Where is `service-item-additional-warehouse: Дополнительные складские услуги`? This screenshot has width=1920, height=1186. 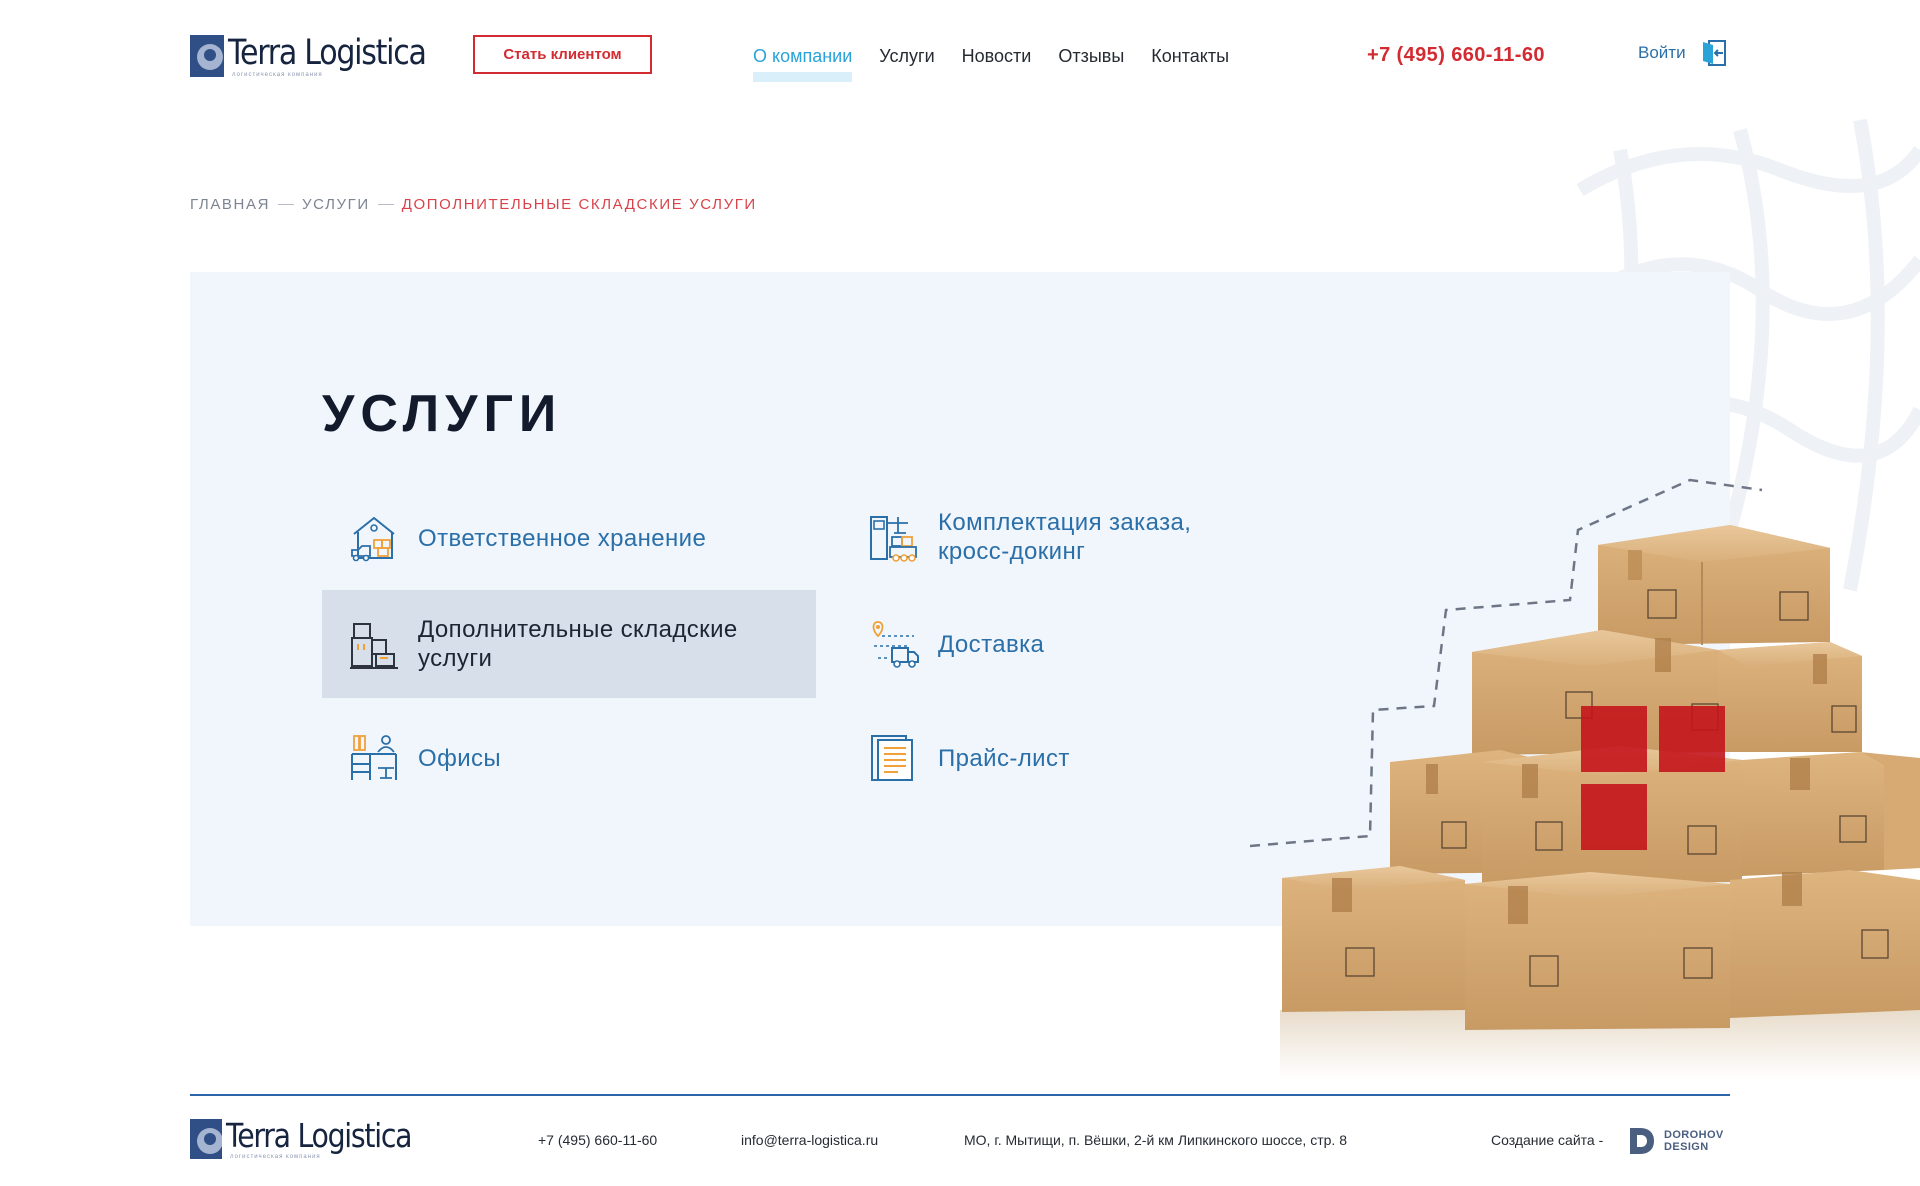
service-item-additional-warehouse: Дополнительные складские услуги is located at coordinates (569, 644).